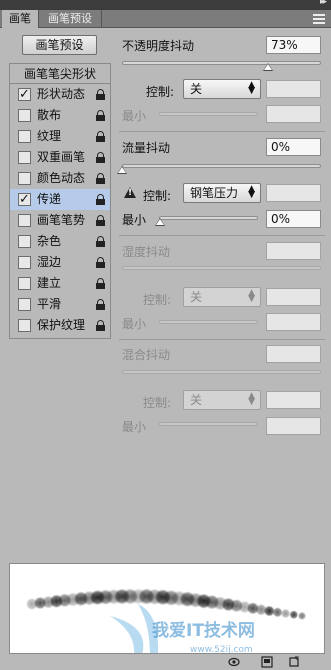  Describe the element at coordinates (293, 354) in the screenshot. I see `mix-jitter-input` at that location.